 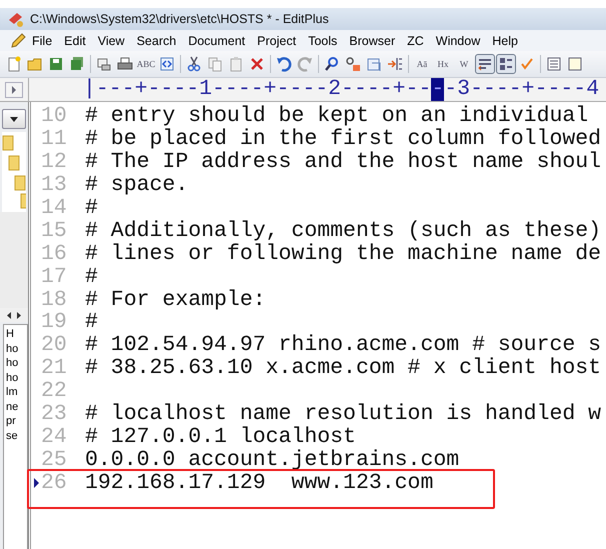 I want to click on line-number: 21, so click(x=54, y=368).